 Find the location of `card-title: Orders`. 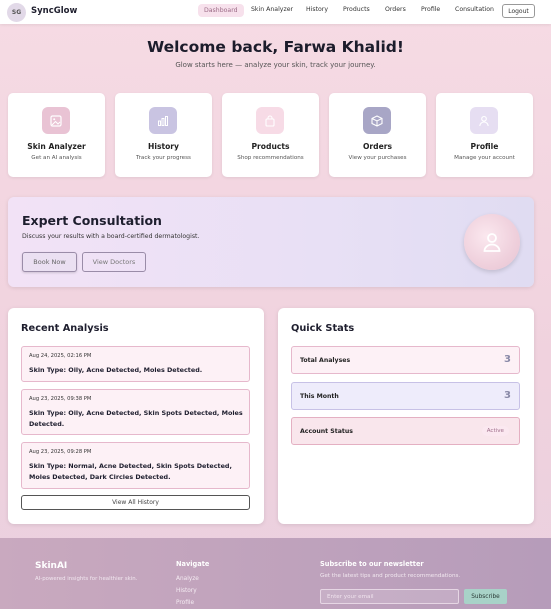

card-title: Orders is located at coordinates (377, 146).